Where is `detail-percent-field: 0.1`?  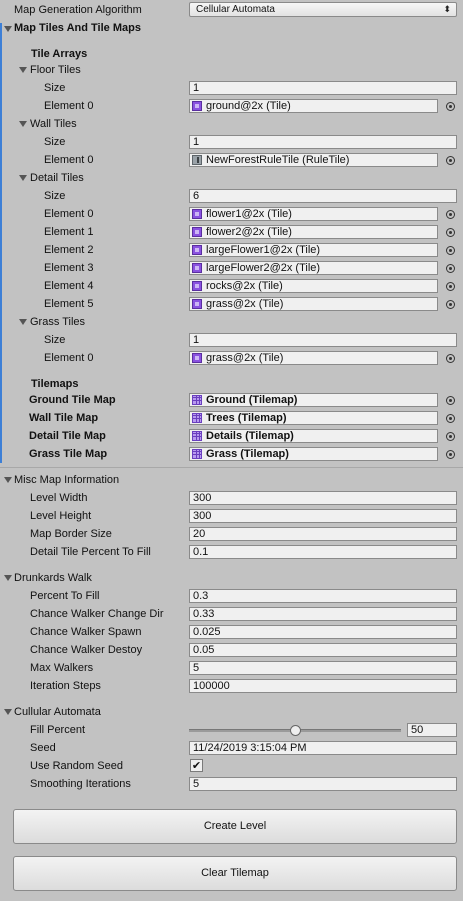
detail-percent-field: 0.1 is located at coordinates (323, 552).